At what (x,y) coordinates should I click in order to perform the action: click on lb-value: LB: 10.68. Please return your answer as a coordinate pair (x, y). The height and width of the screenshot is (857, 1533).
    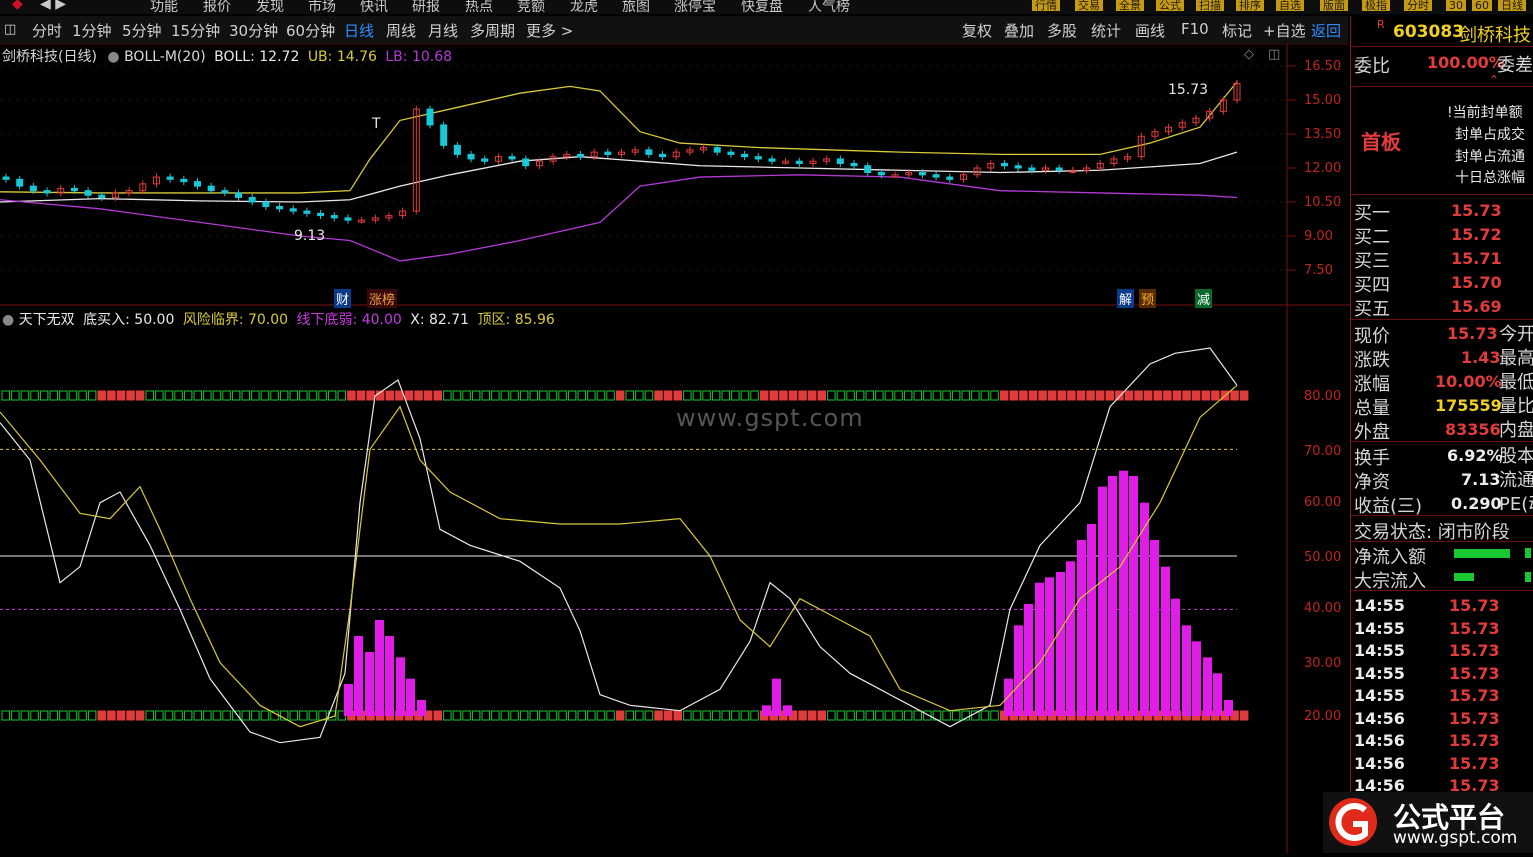
    Looking at the image, I should click on (419, 57).